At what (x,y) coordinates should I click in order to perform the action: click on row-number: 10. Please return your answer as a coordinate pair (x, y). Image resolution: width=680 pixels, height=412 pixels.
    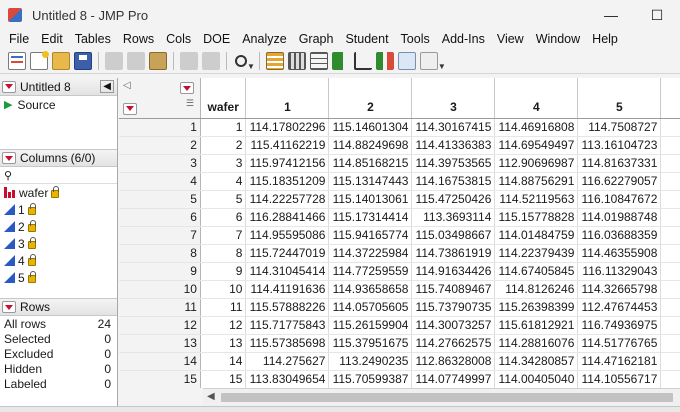
    Looking at the image, I should click on (160, 289).